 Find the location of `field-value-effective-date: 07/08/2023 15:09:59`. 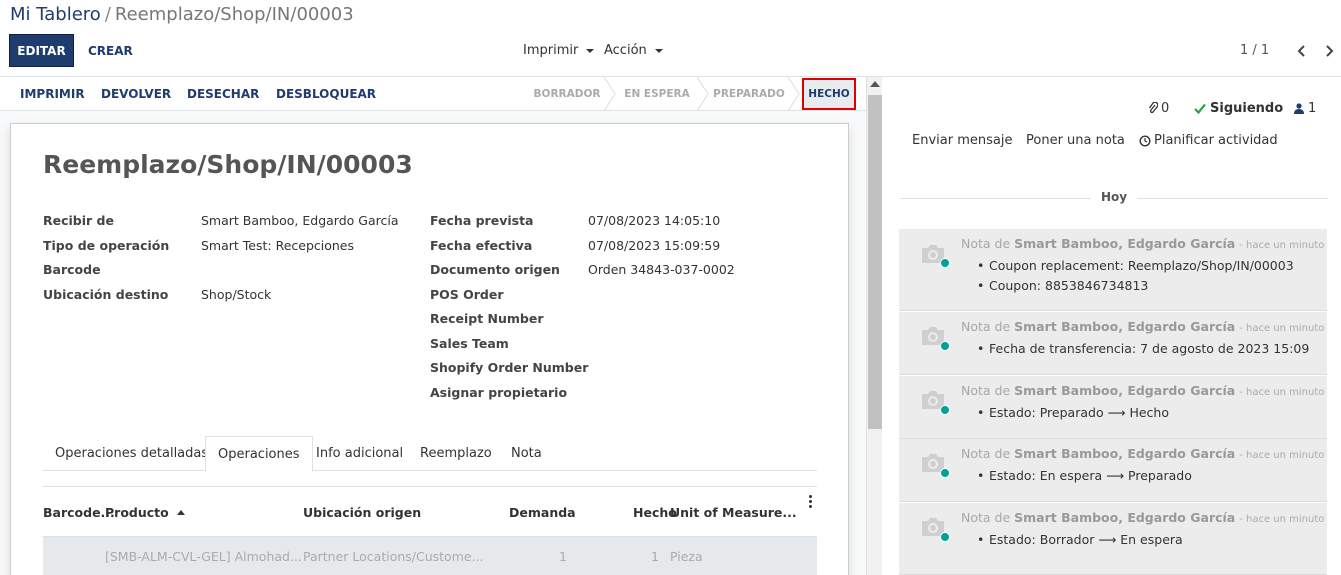

field-value-effective-date: 07/08/2023 15:09:59 is located at coordinates (654, 245).